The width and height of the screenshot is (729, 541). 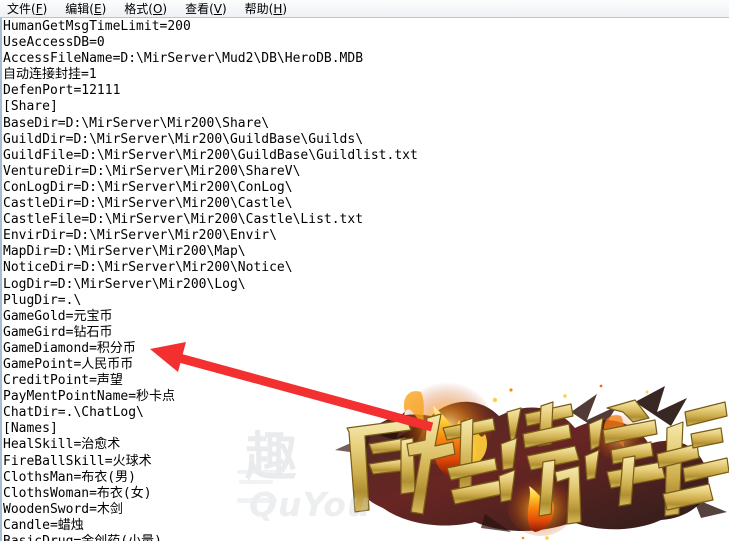 I want to click on menu-item-view-label-post: ), so click(x=224, y=8).